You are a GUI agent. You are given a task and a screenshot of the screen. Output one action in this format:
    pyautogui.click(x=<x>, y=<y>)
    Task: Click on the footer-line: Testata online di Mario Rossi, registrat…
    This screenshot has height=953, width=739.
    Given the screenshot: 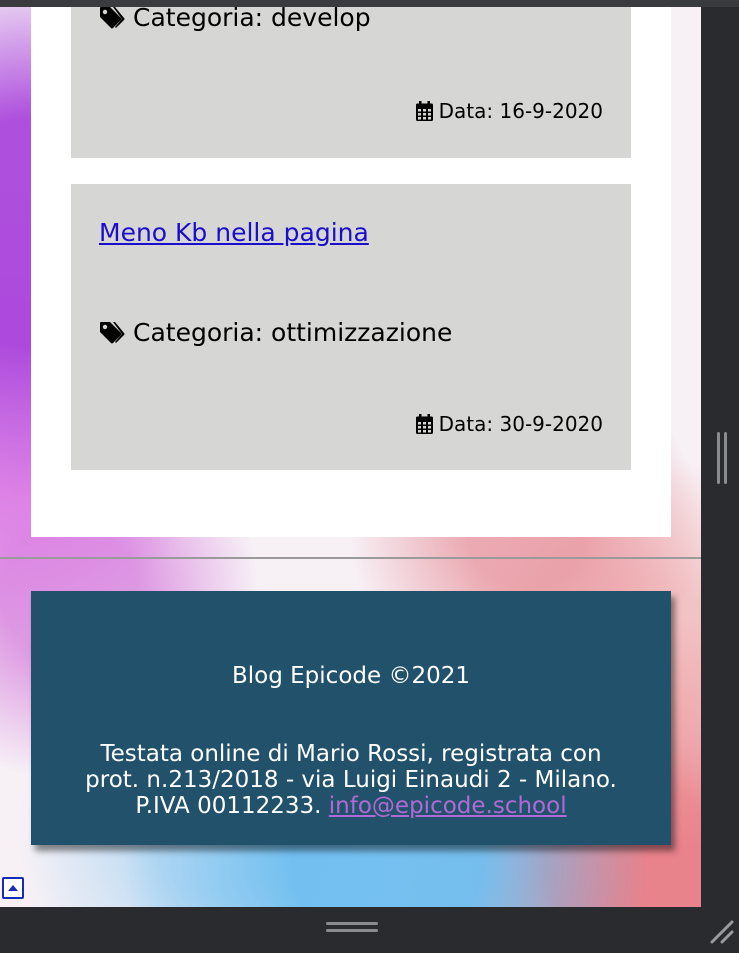 What is the action you would take?
    pyautogui.click(x=351, y=754)
    